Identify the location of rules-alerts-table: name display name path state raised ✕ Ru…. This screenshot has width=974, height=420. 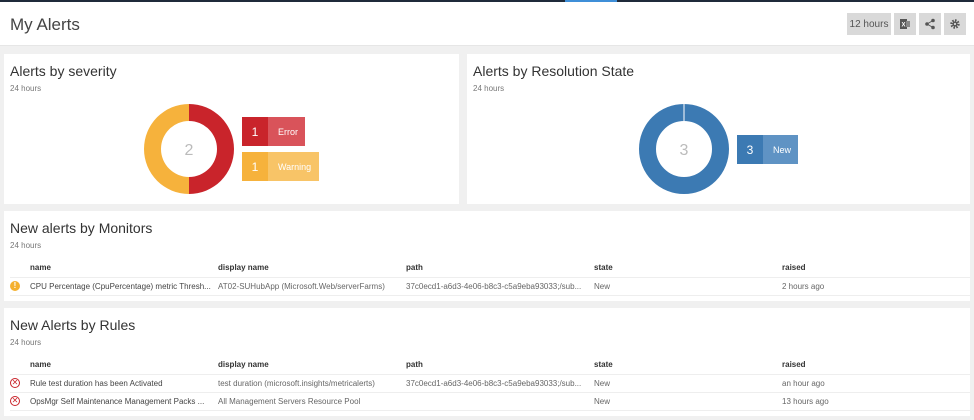
(490, 383).